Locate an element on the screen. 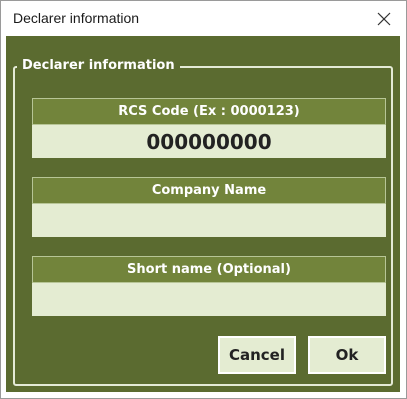  close-button is located at coordinates (384, 18).